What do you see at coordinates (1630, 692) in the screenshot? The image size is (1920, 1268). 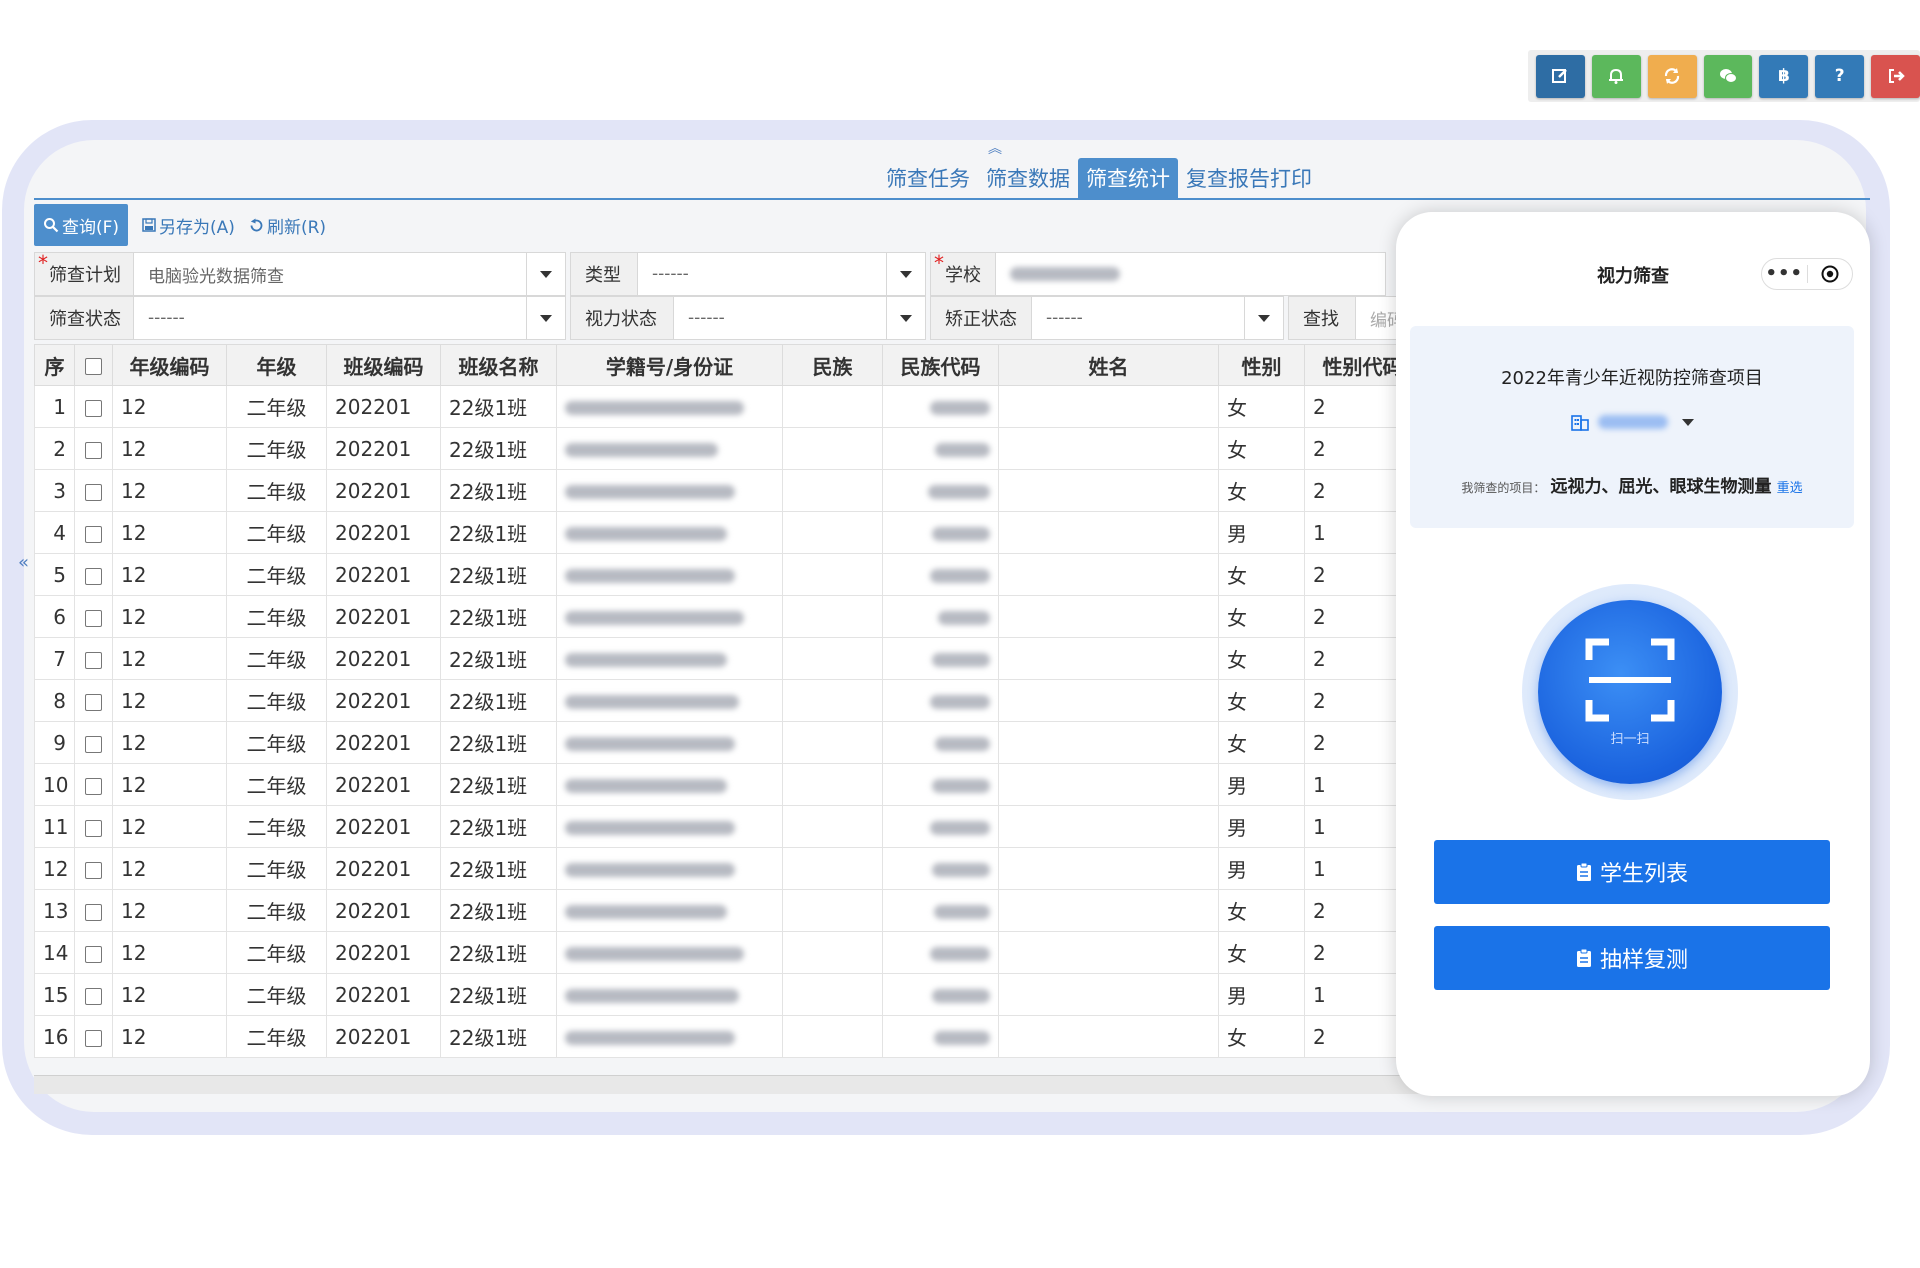 I see `scan-button: 扫一扫` at bounding box center [1630, 692].